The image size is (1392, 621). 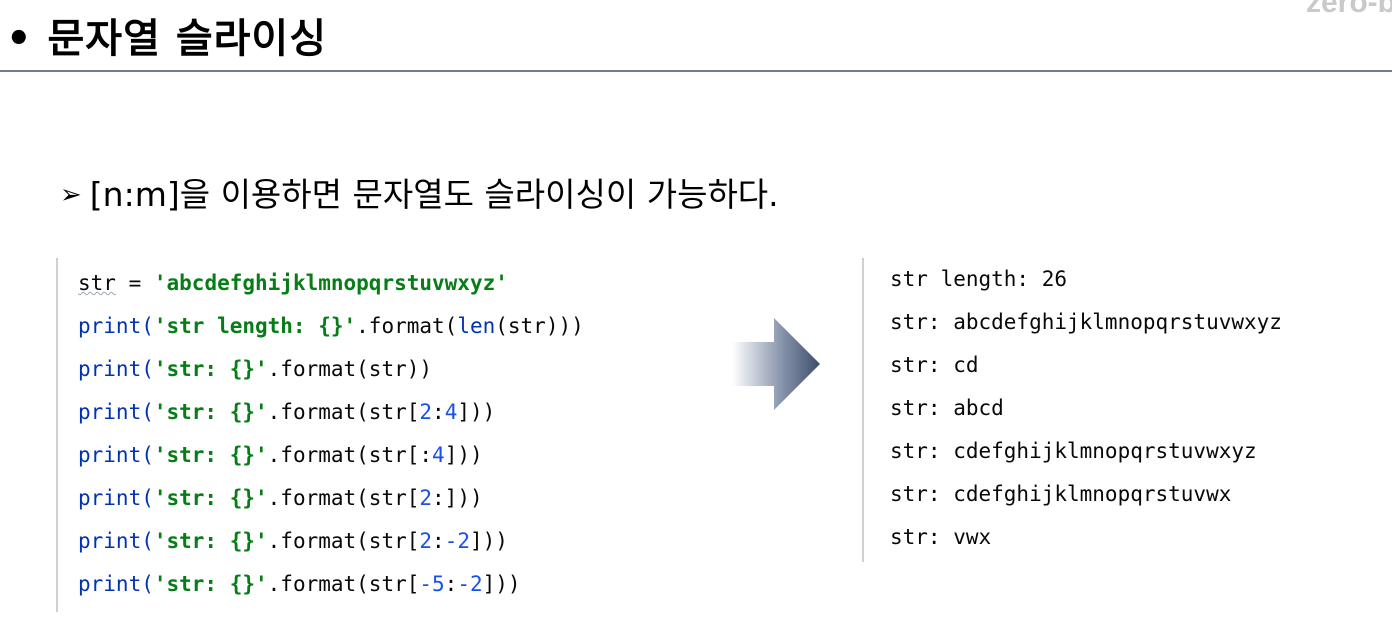 I want to click on bullet-text: [n:m]을 이용하면 문자열도 슬라이싱이 가능하다., so click(x=434, y=194).